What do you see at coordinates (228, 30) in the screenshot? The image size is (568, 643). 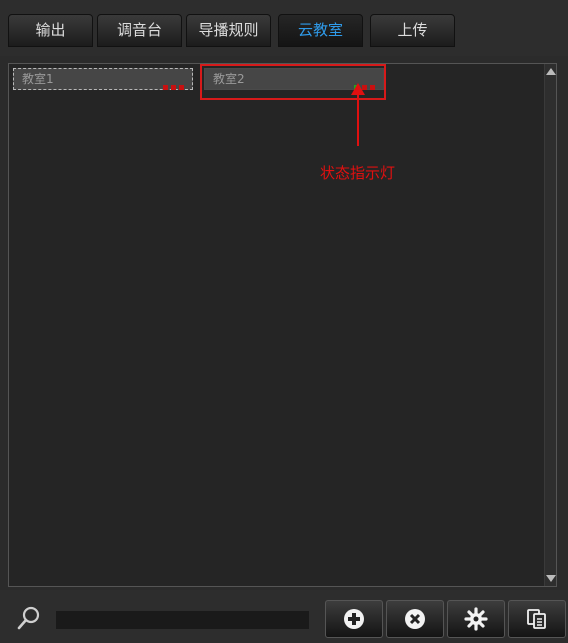 I see `tab-directing-rules: 导播规则` at bounding box center [228, 30].